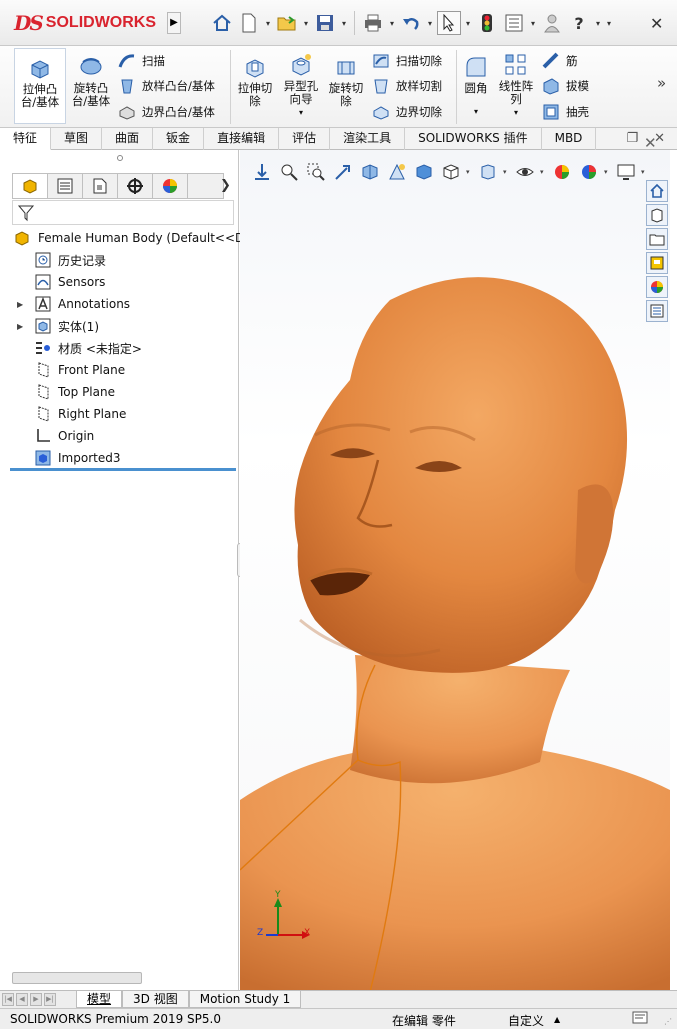 The height and width of the screenshot is (1029, 677). I want to click on new-document-icon, so click(249, 23).